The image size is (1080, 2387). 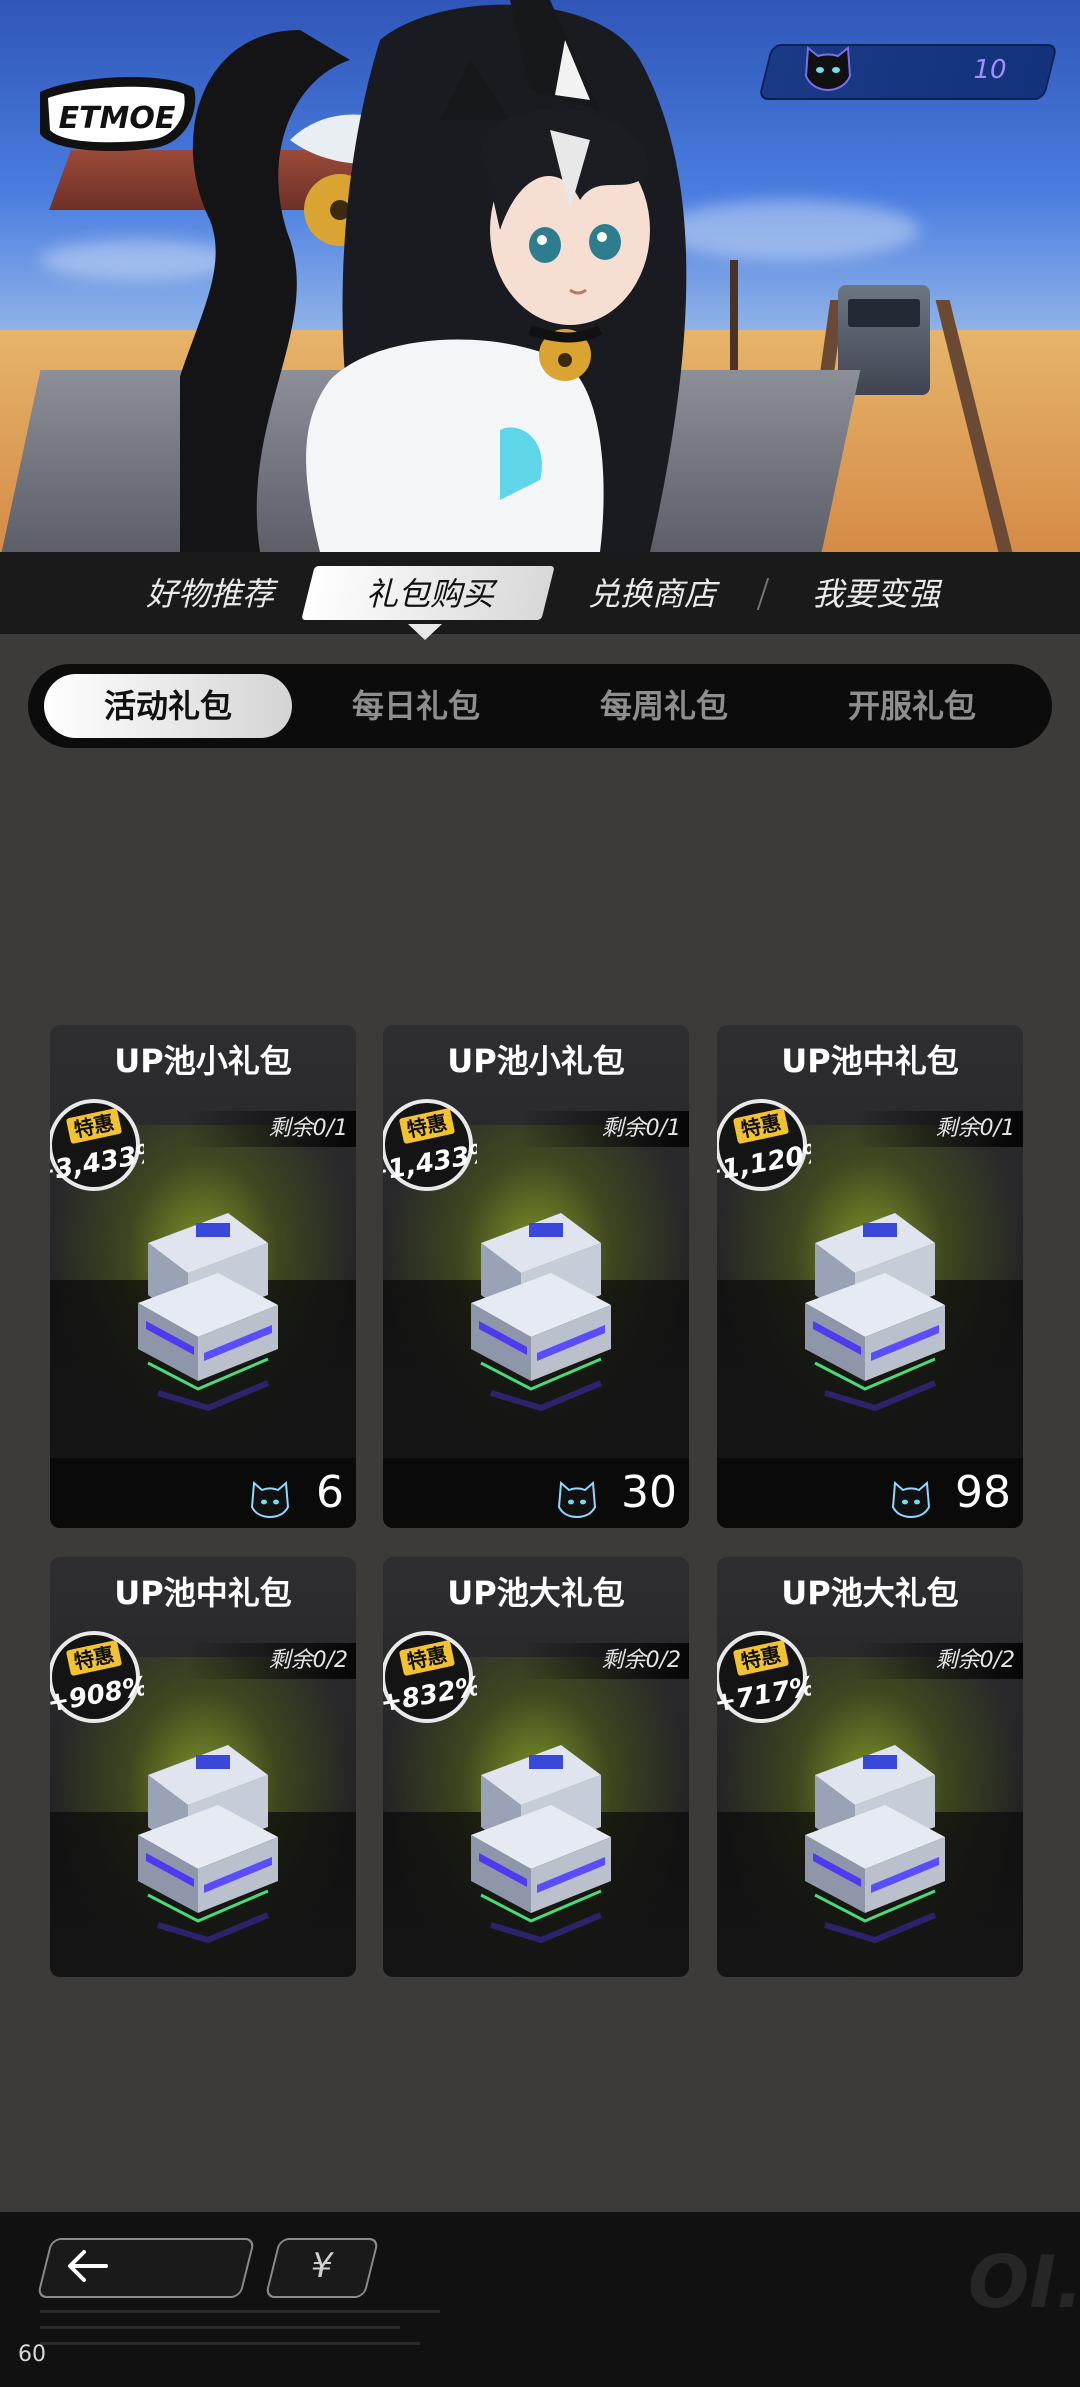 I want to click on product-card: UP池小礼包剩余0/1 特惠 +1,433% 30, so click(x=536, y=1276).